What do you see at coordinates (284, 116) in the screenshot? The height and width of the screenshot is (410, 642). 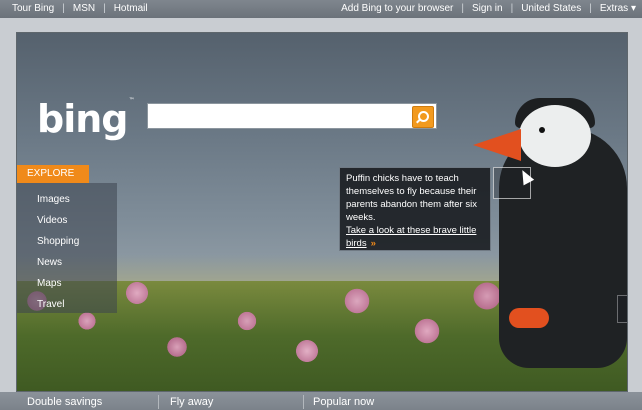 I see `search-input` at bounding box center [284, 116].